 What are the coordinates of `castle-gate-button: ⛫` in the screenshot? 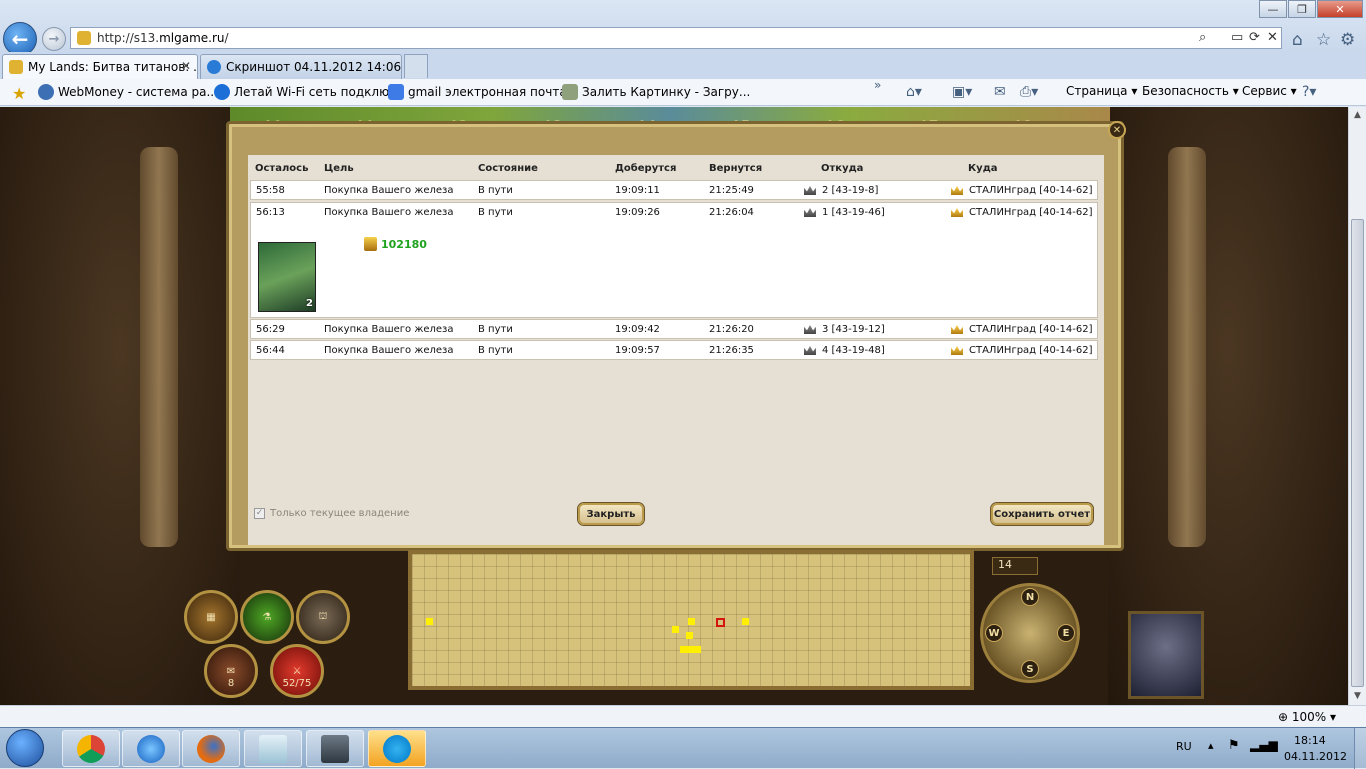 It's located at (323, 617).